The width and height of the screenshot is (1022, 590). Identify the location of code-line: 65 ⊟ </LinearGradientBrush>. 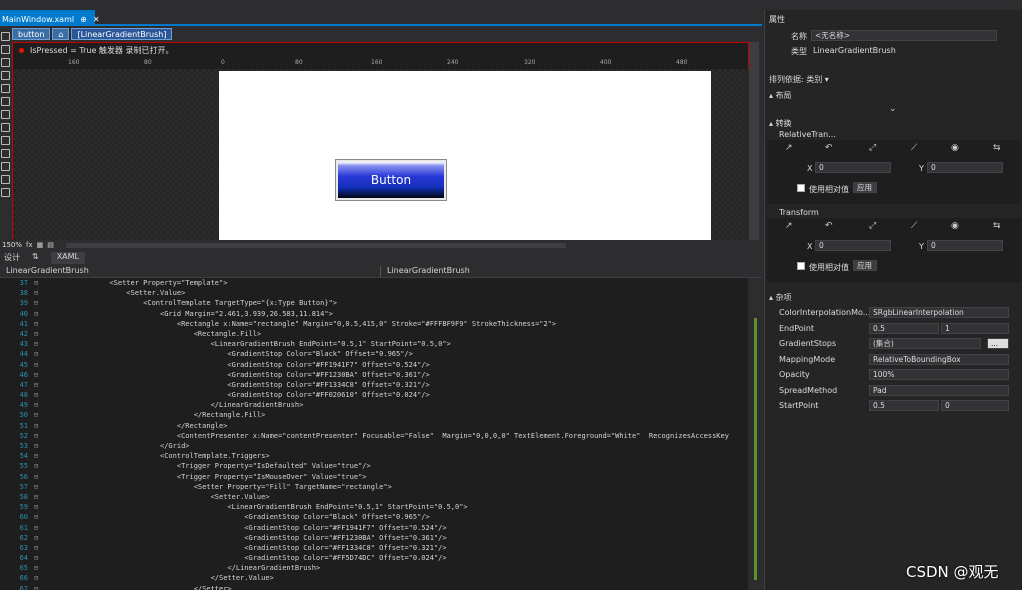
(374, 568).